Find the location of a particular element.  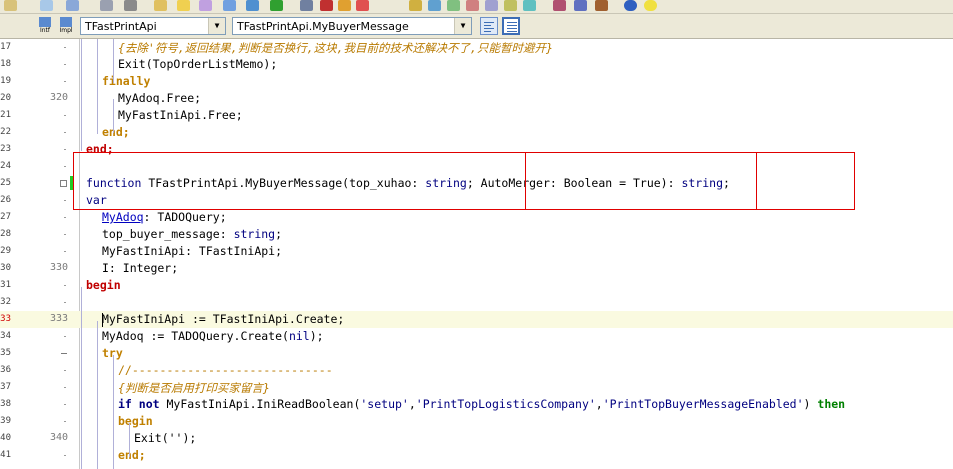

code-text: MyFastIniApi: TFastIniApi; is located at coordinates (192, 251).